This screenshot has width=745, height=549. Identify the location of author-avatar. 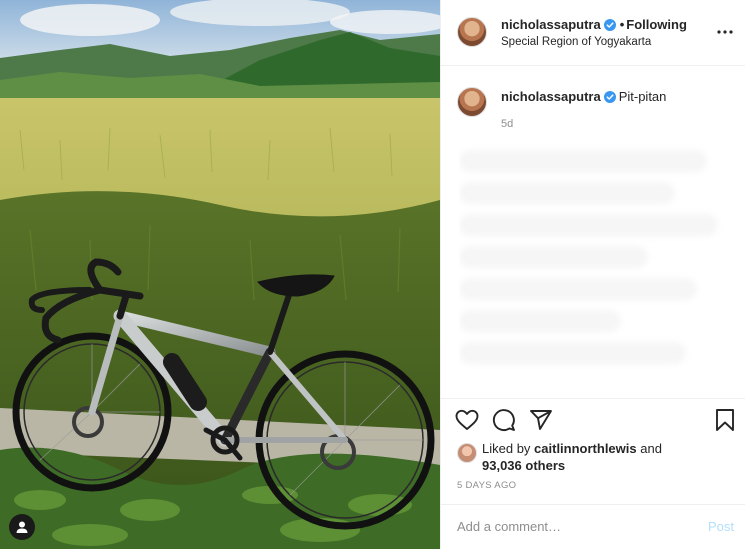
(472, 32).